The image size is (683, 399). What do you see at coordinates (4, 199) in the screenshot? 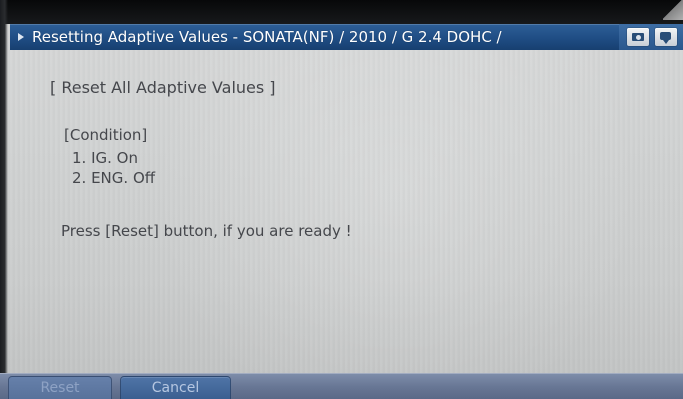
I see `screen-left-bezel` at bounding box center [4, 199].